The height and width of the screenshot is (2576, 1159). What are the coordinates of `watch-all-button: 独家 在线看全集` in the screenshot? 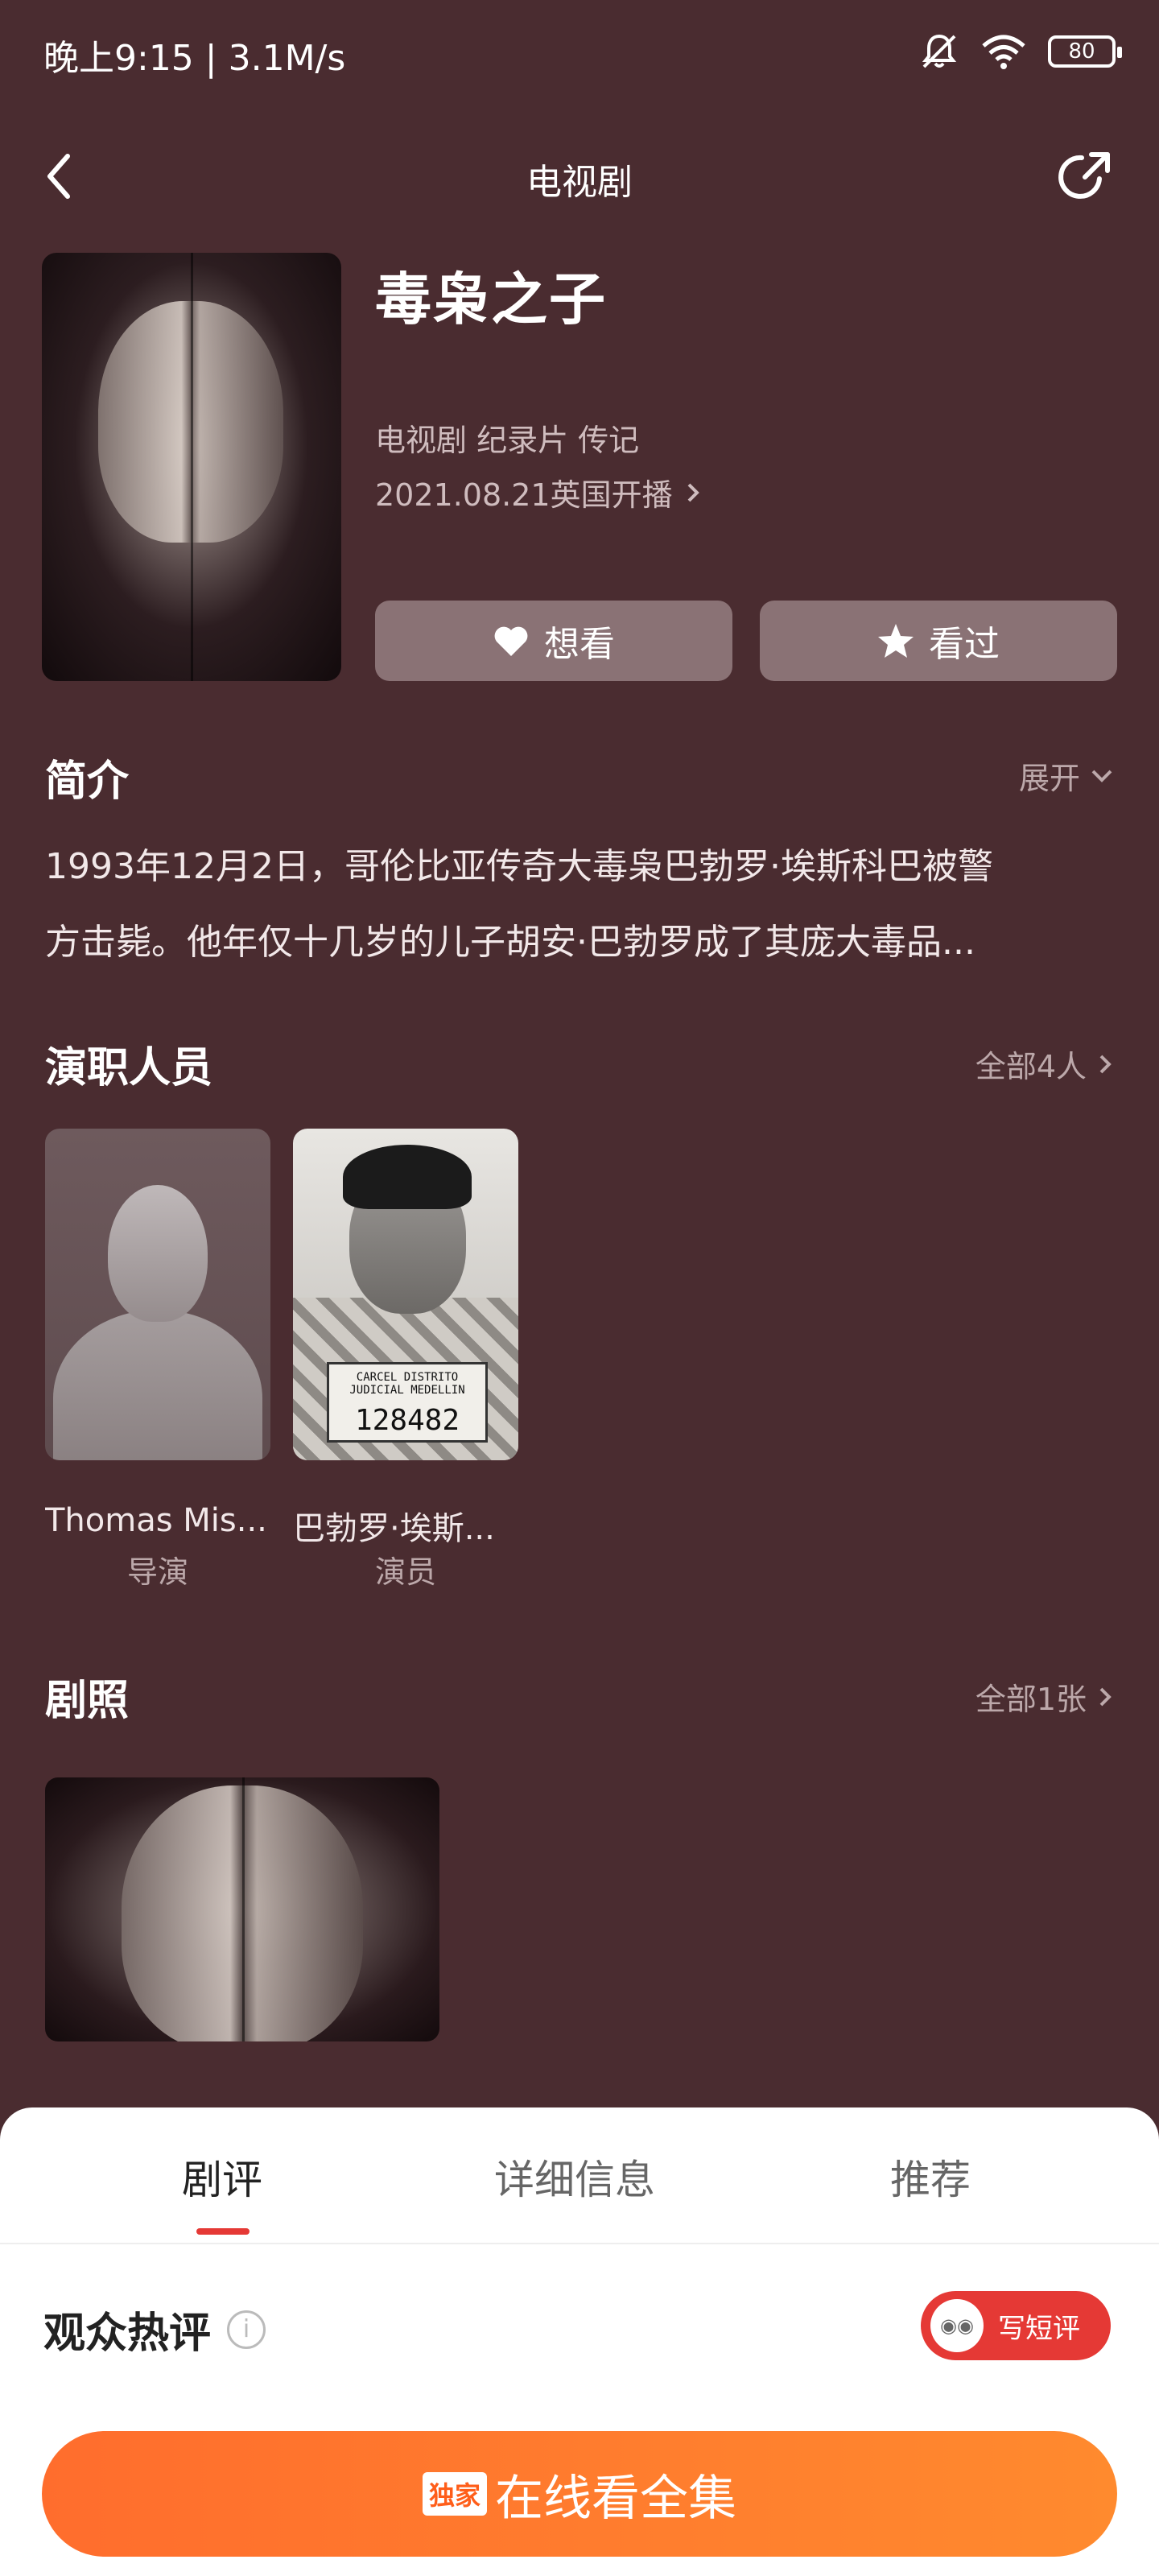 It's located at (579, 2494).